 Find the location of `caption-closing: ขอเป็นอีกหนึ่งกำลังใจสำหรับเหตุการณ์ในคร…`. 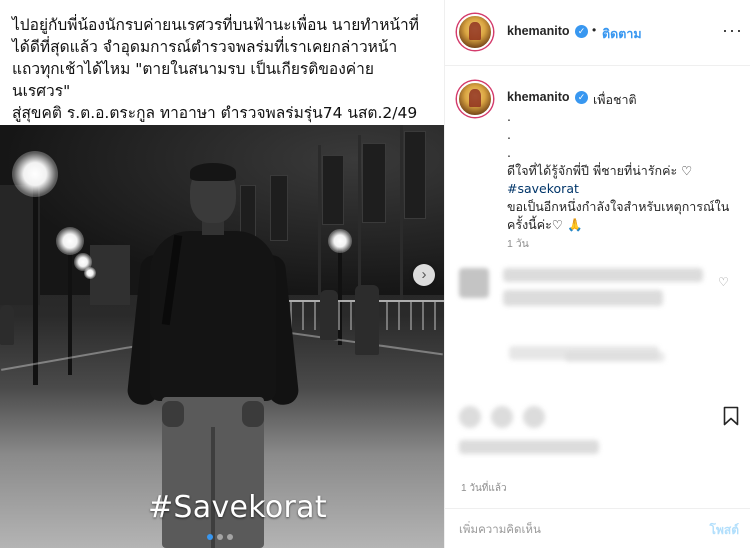

caption-closing: ขอเป็นอีกหนึ่งกำลังใจสำหรับเหตุการณ์ในคร… is located at coordinates (618, 215).